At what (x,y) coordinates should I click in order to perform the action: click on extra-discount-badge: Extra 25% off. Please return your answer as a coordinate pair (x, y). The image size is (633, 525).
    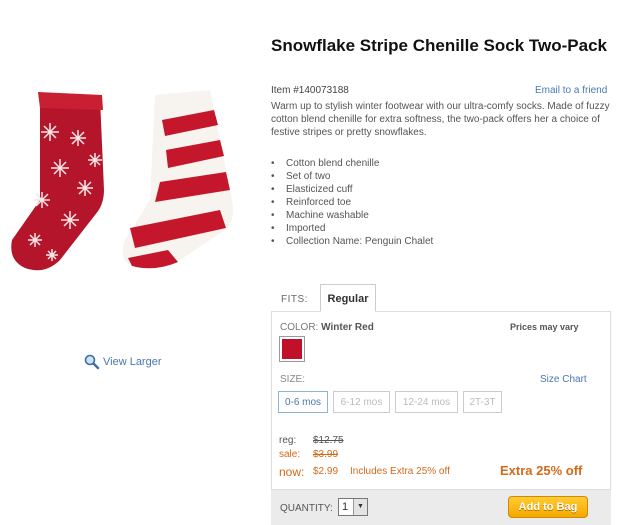
    Looking at the image, I should click on (541, 470).